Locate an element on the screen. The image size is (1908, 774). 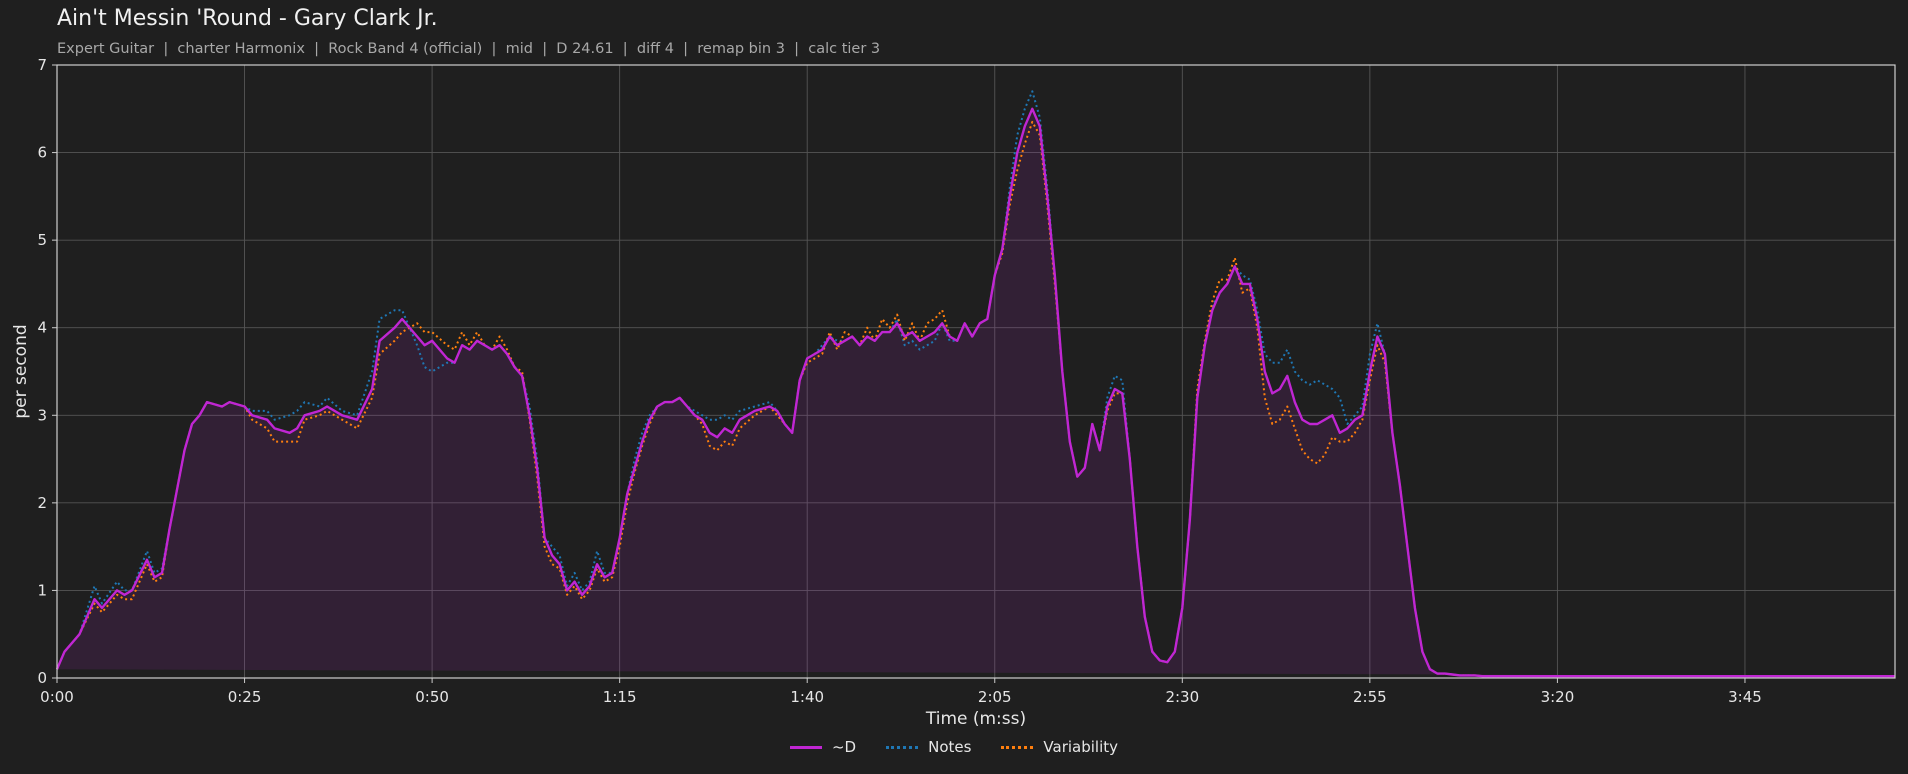
x-tick-label: 2:30 is located at coordinates (1182, 697).